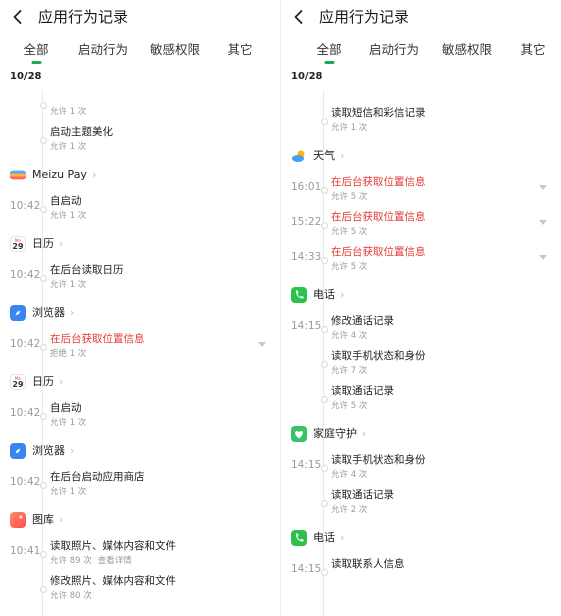 This screenshot has height=616, width=561. What do you see at coordinates (71, 561) in the screenshot?
I see `permission-count-text: 允许 89 次` at bounding box center [71, 561].